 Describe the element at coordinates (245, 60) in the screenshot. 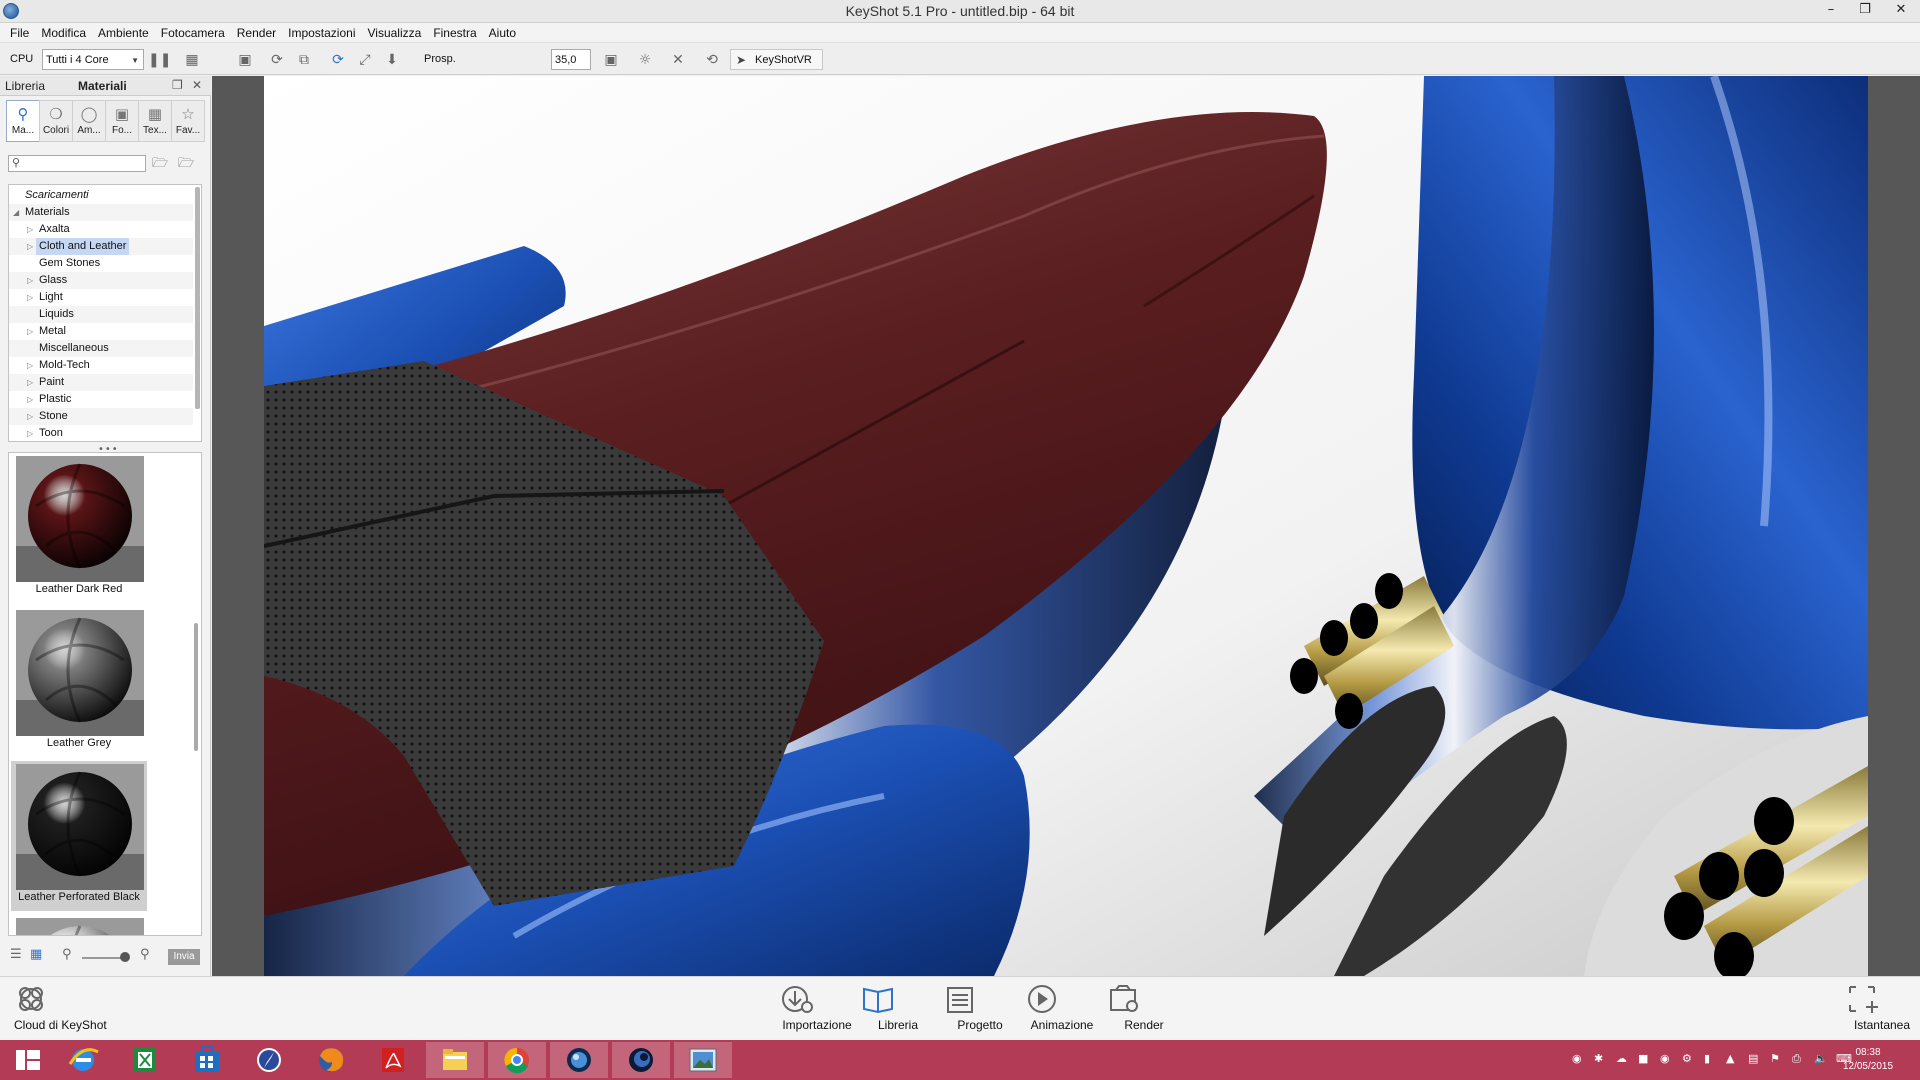

I see `screenshot-icon: ▣` at that location.